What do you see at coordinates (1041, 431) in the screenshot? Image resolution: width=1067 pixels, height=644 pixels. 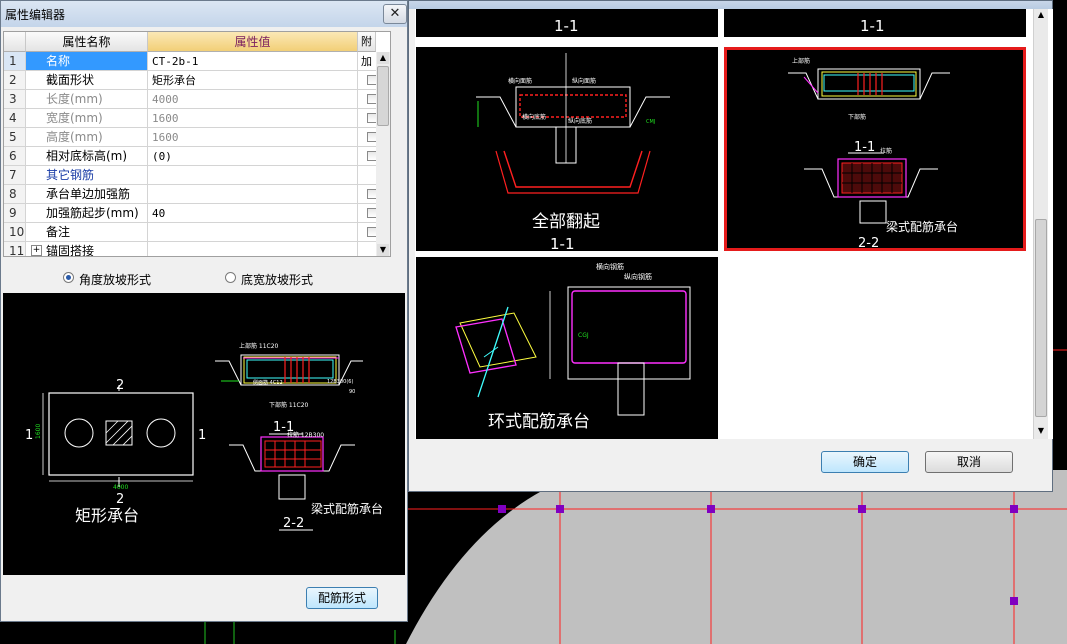 I see `gallery-scroll-down-icon: ▼` at bounding box center [1041, 431].